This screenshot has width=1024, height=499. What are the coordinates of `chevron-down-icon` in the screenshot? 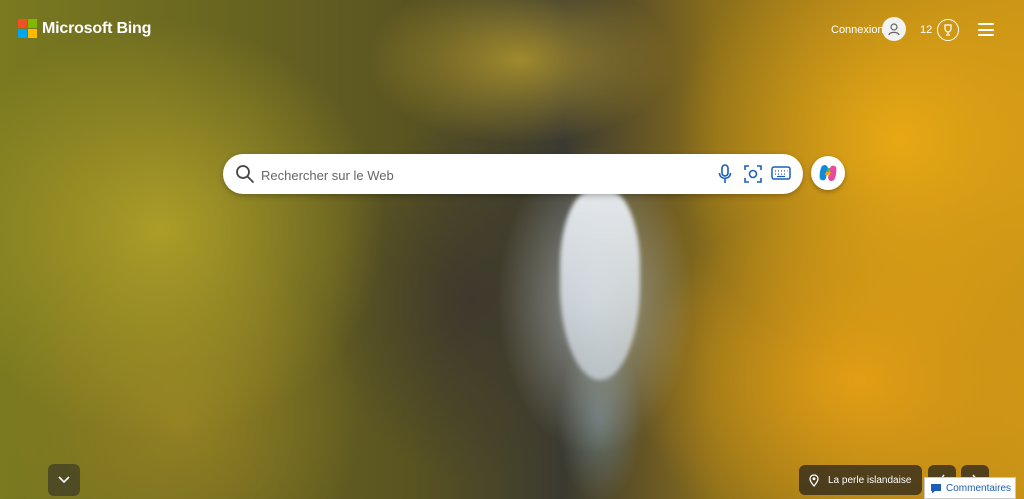 It's located at (64, 480).